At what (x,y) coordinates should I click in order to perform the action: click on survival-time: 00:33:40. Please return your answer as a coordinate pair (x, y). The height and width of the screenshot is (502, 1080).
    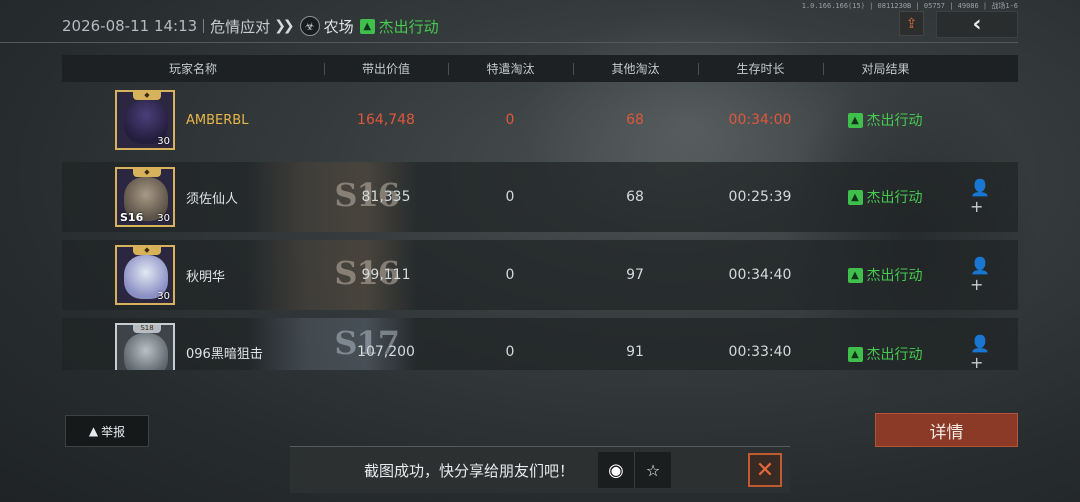
    Looking at the image, I should click on (760, 352).